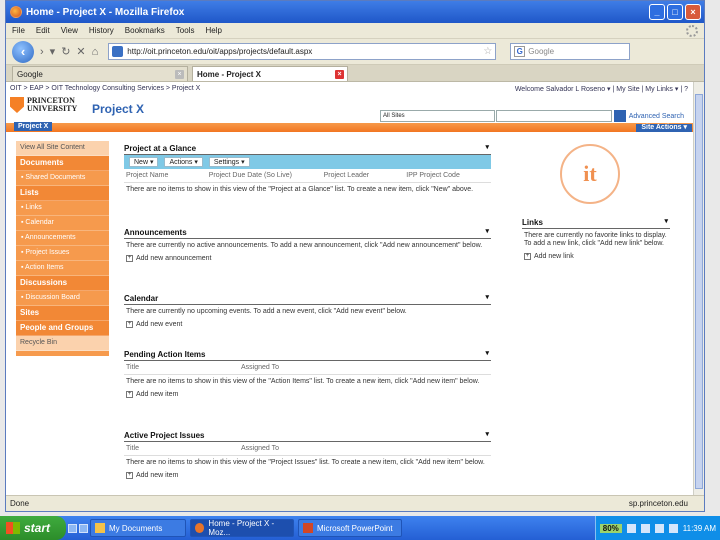 The height and width of the screenshot is (540, 720). What do you see at coordinates (65, 51) in the screenshot?
I see `reload-icon: ↻` at bounding box center [65, 51].